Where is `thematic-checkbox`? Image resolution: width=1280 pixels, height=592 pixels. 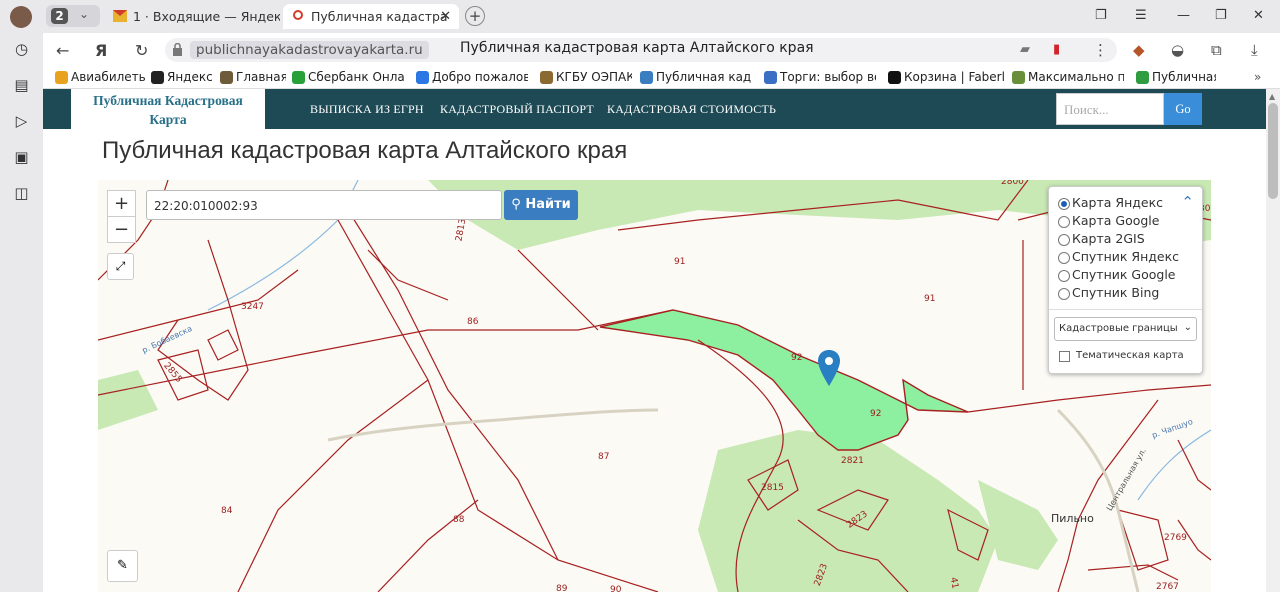
thematic-checkbox is located at coordinates (1064, 356).